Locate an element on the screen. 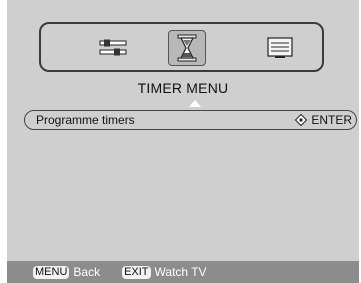  tab-timer is located at coordinates (187, 48).